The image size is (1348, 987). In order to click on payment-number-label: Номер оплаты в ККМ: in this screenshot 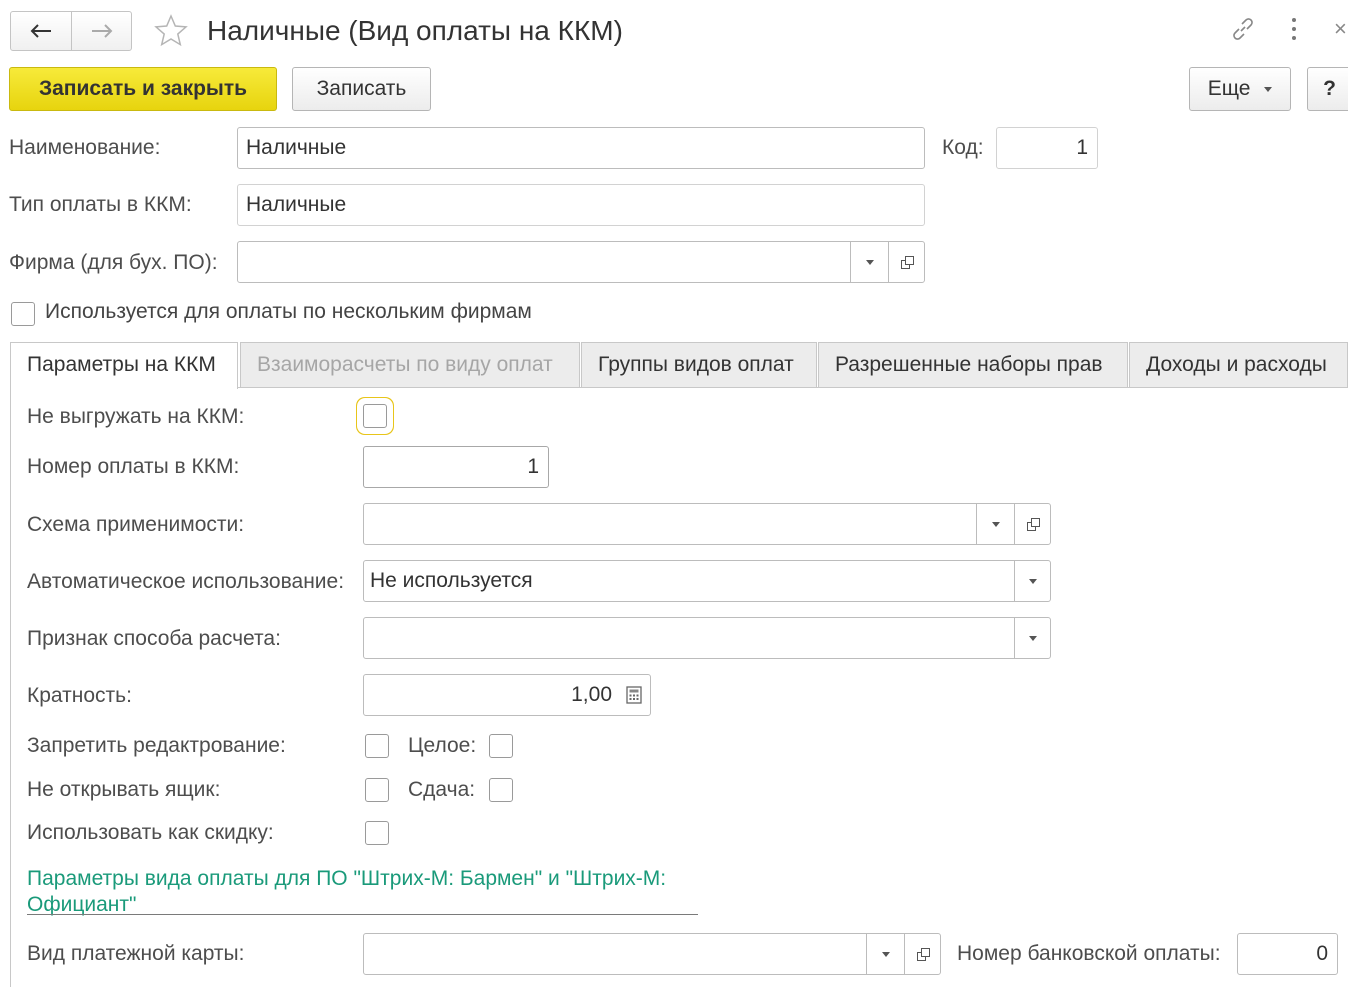, I will do `click(133, 466)`.